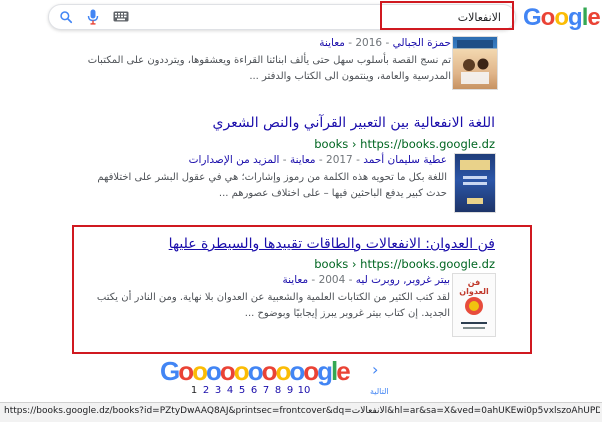 Image resolution: width=602 pixels, height=422 pixels. What do you see at coordinates (474, 287) in the screenshot?
I see `book-cover-title: فن العدوان` at bounding box center [474, 287].